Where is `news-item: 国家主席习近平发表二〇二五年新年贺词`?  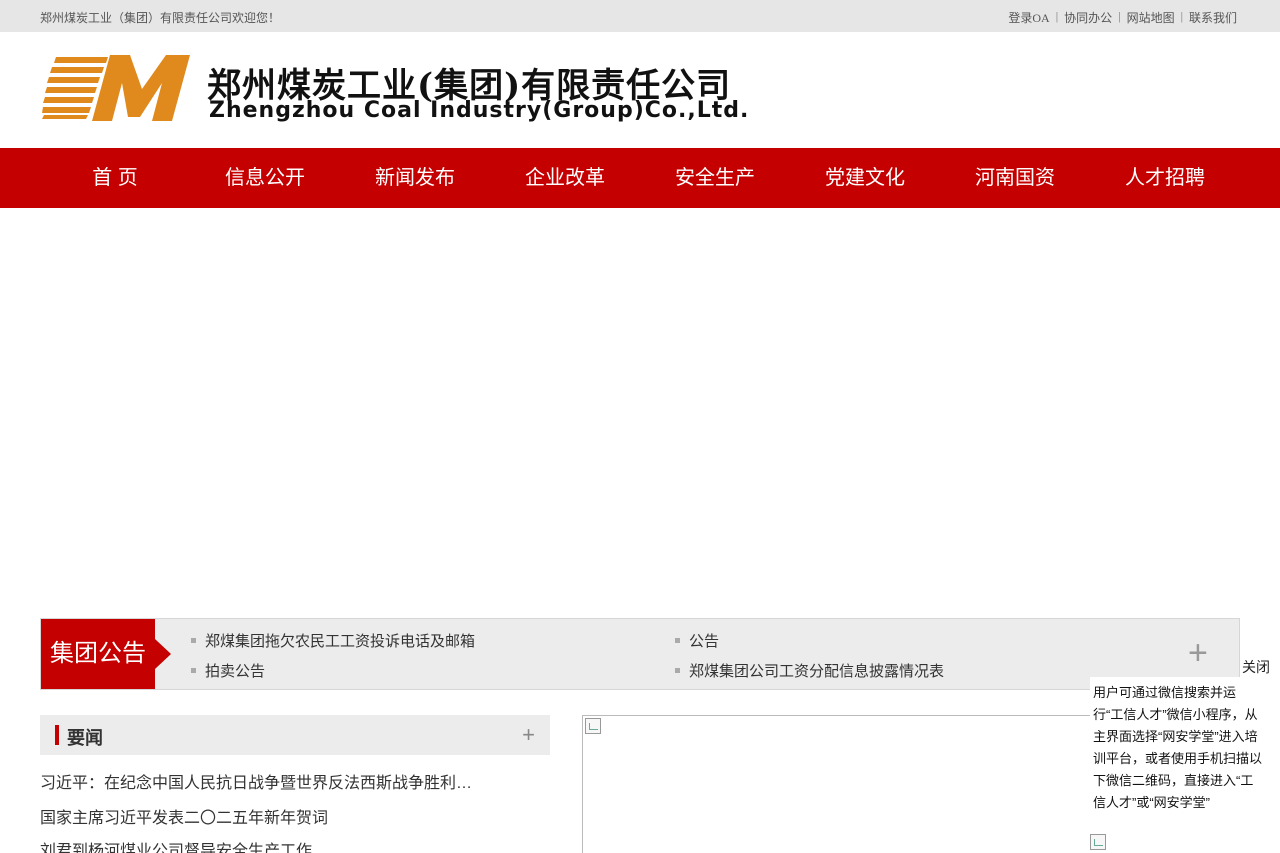 news-item: 国家主席习近平发表二〇二五年新年贺词 is located at coordinates (295, 816).